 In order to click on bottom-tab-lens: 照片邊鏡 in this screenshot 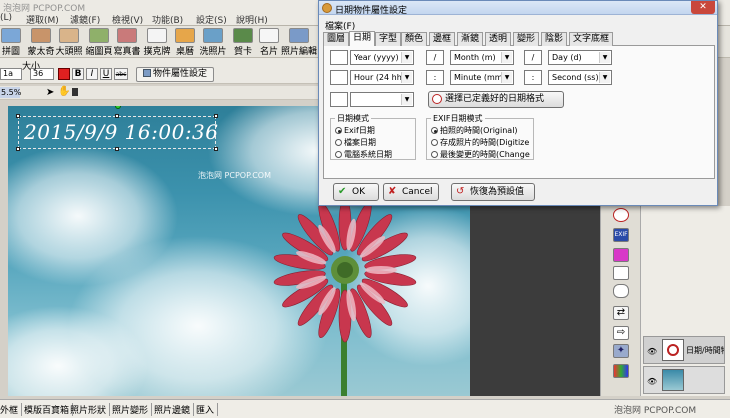, I will do `click(174, 409)`.